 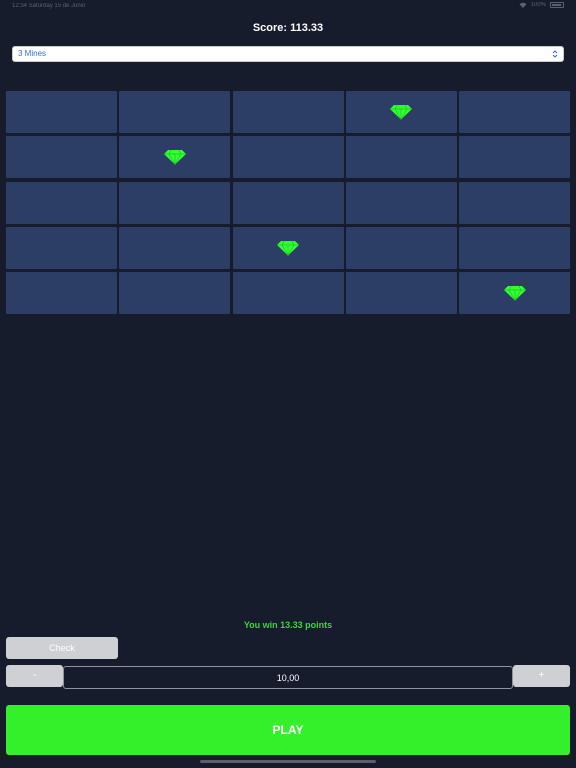 What do you see at coordinates (288, 761) in the screenshot?
I see `home-indicator` at bounding box center [288, 761].